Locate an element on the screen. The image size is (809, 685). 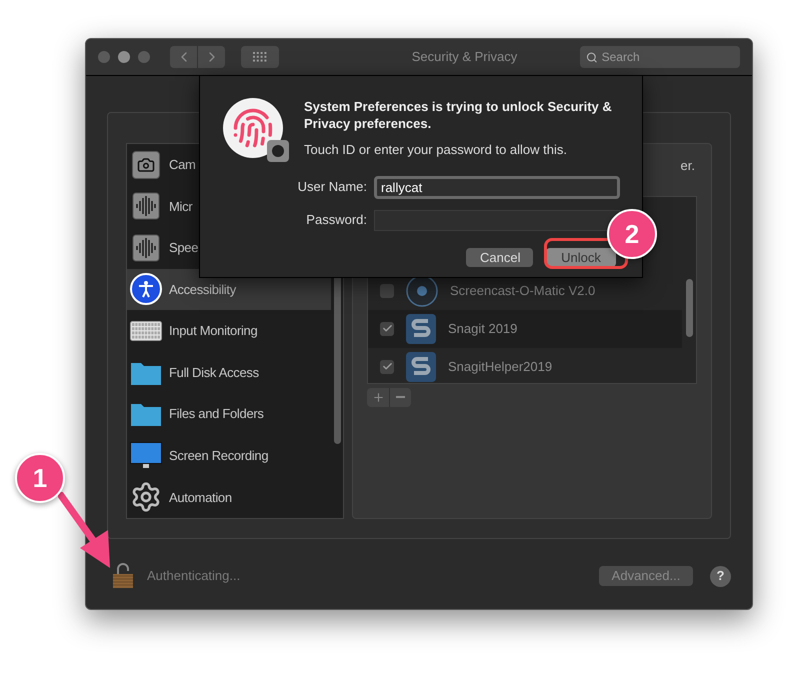
category-label: Full Disk Access is located at coordinates (214, 373).